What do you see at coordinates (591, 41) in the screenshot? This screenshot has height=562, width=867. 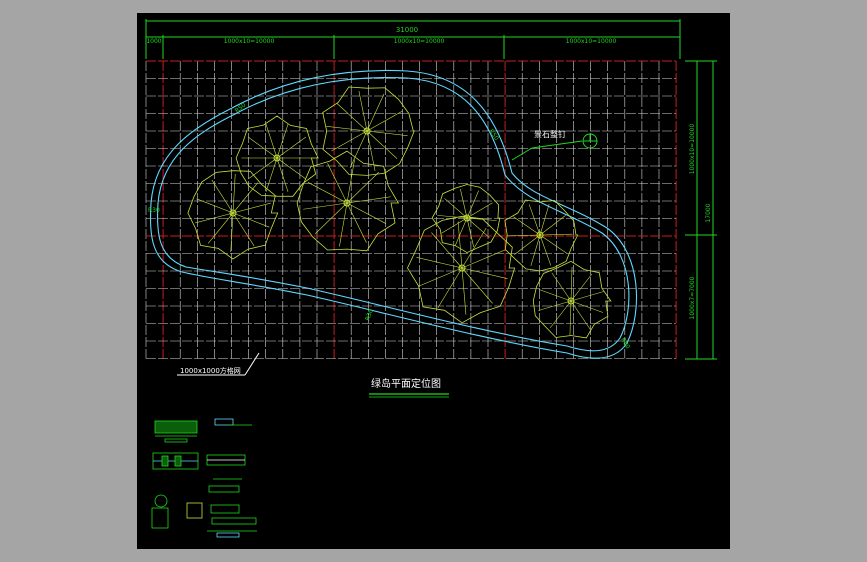 I see `dim-top-seg3: 1000x10=10000` at bounding box center [591, 41].